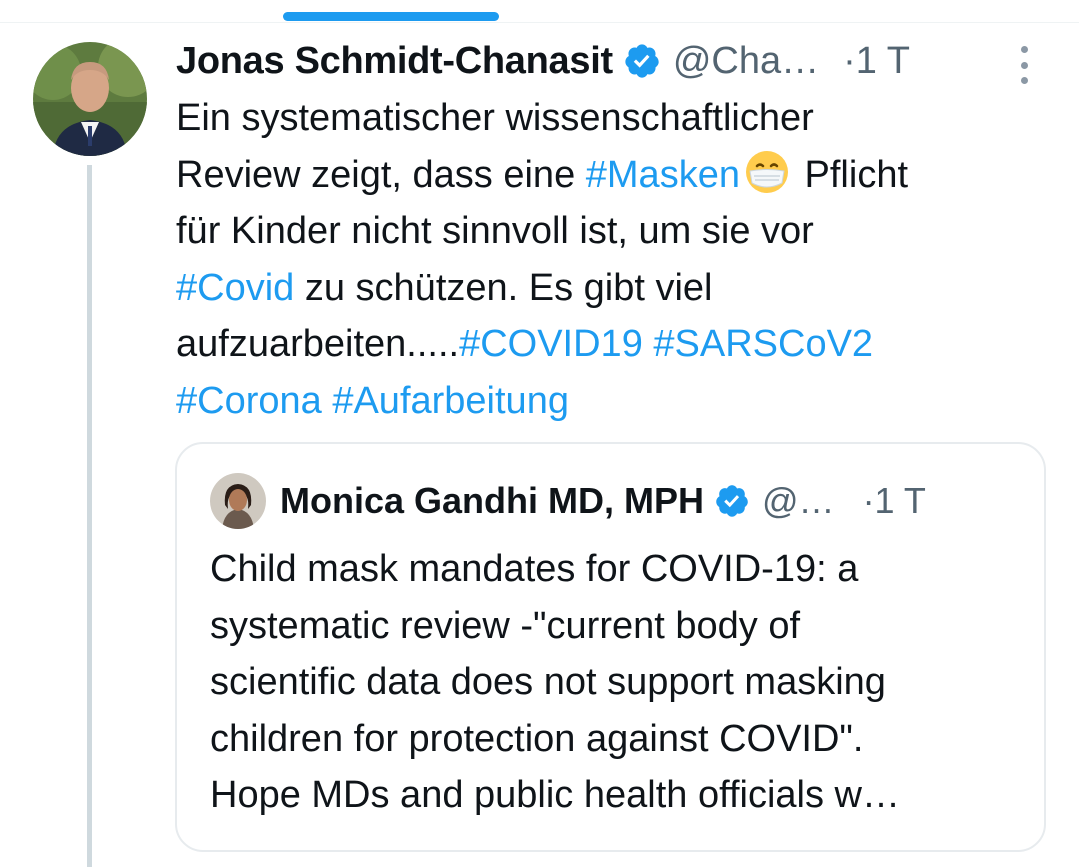 This screenshot has width=1079, height=867. What do you see at coordinates (89, 516) in the screenshot?
I see `thread-connector-line` at bounding box center [89, 516].